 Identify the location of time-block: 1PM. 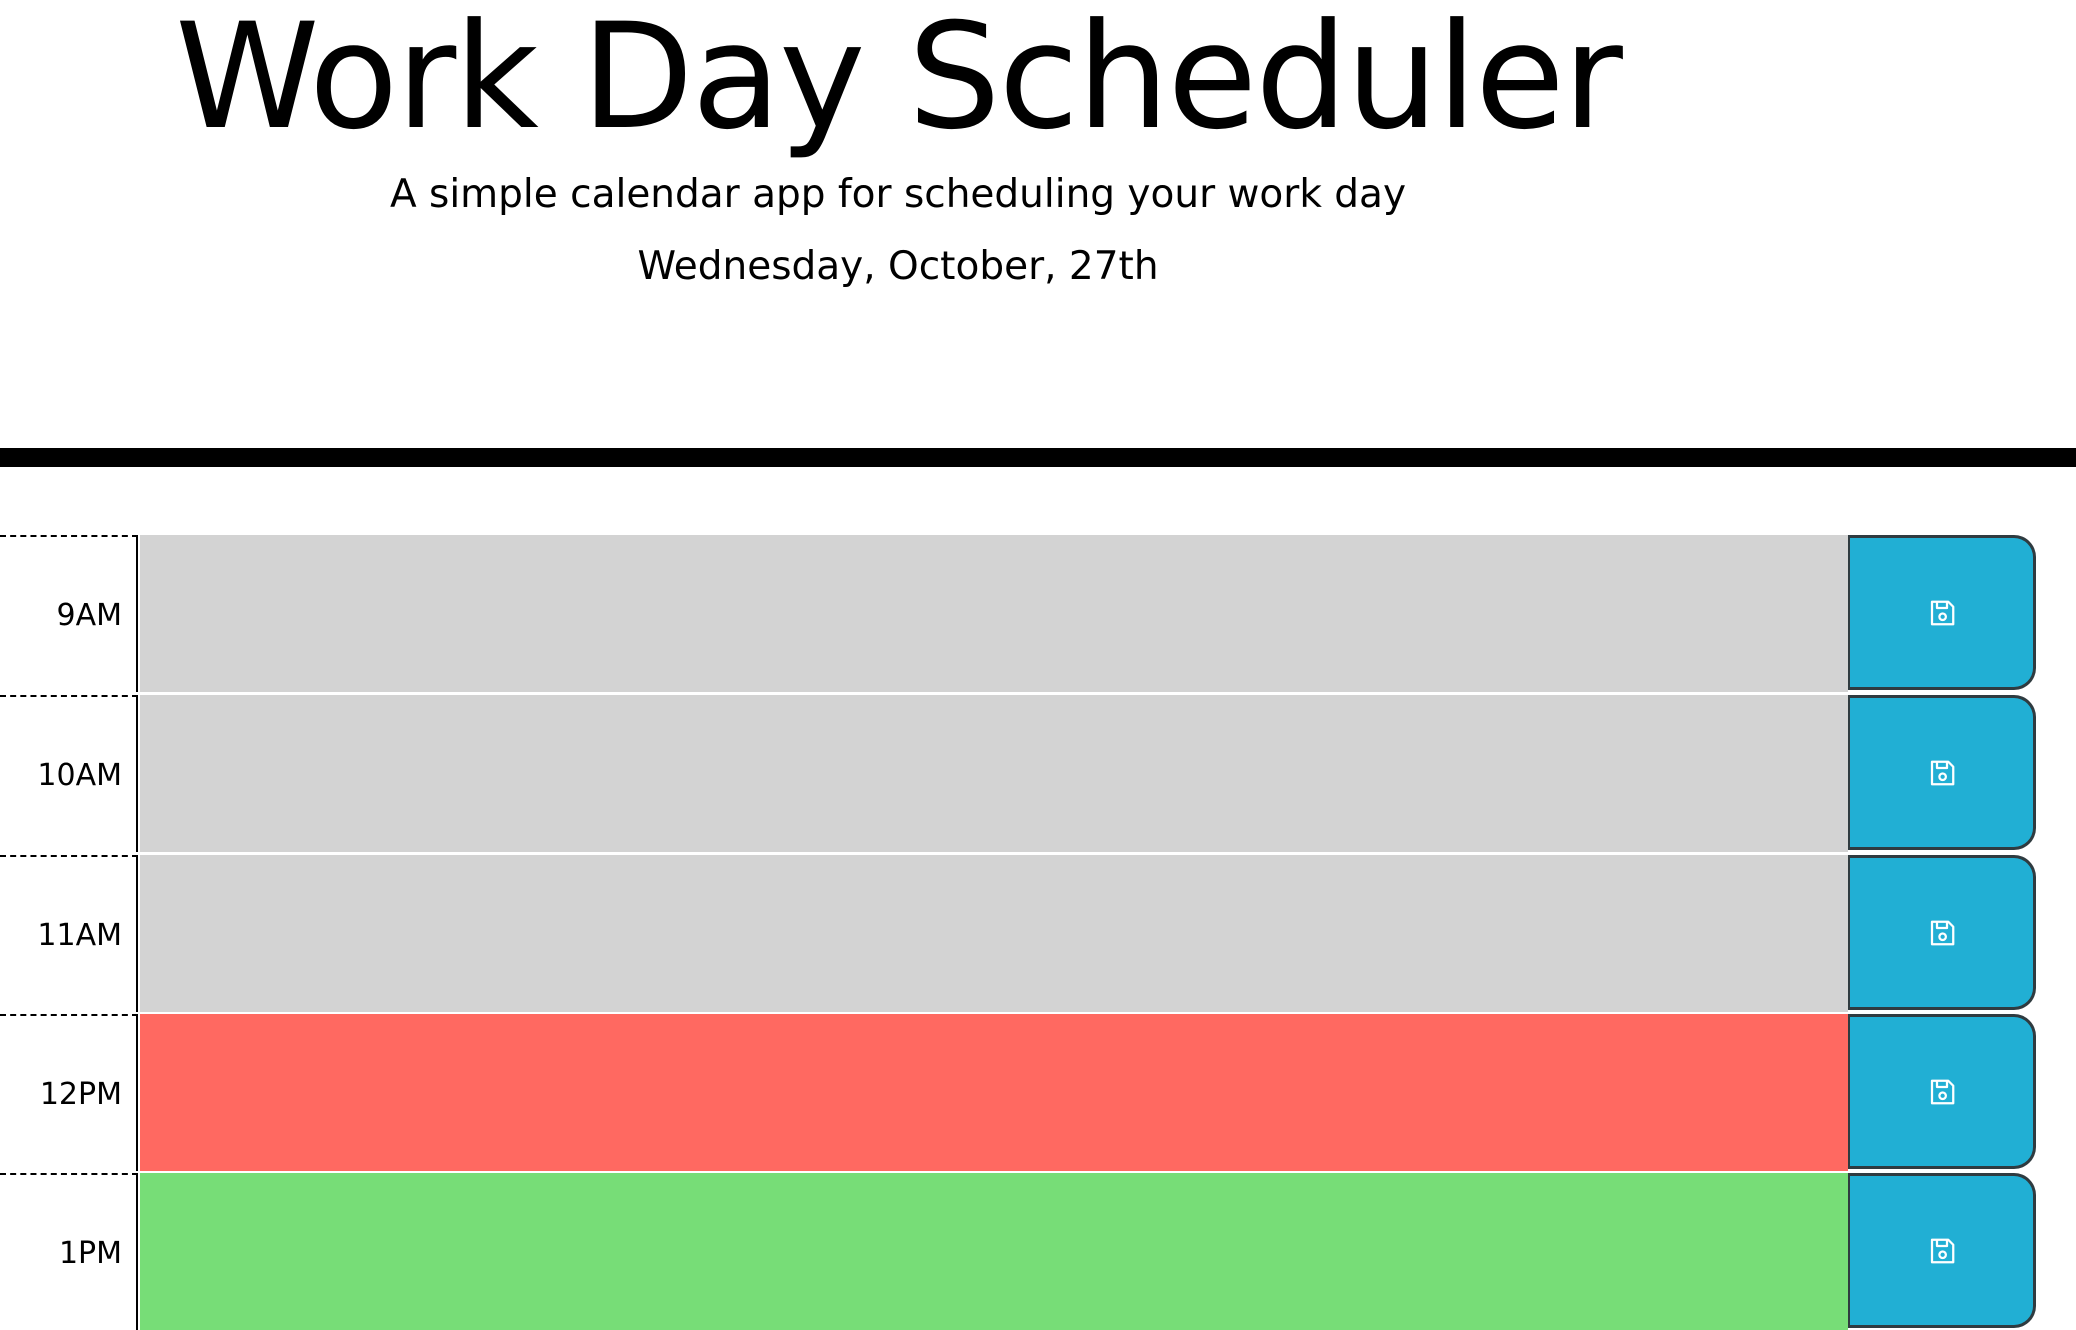
(1038, 1251).